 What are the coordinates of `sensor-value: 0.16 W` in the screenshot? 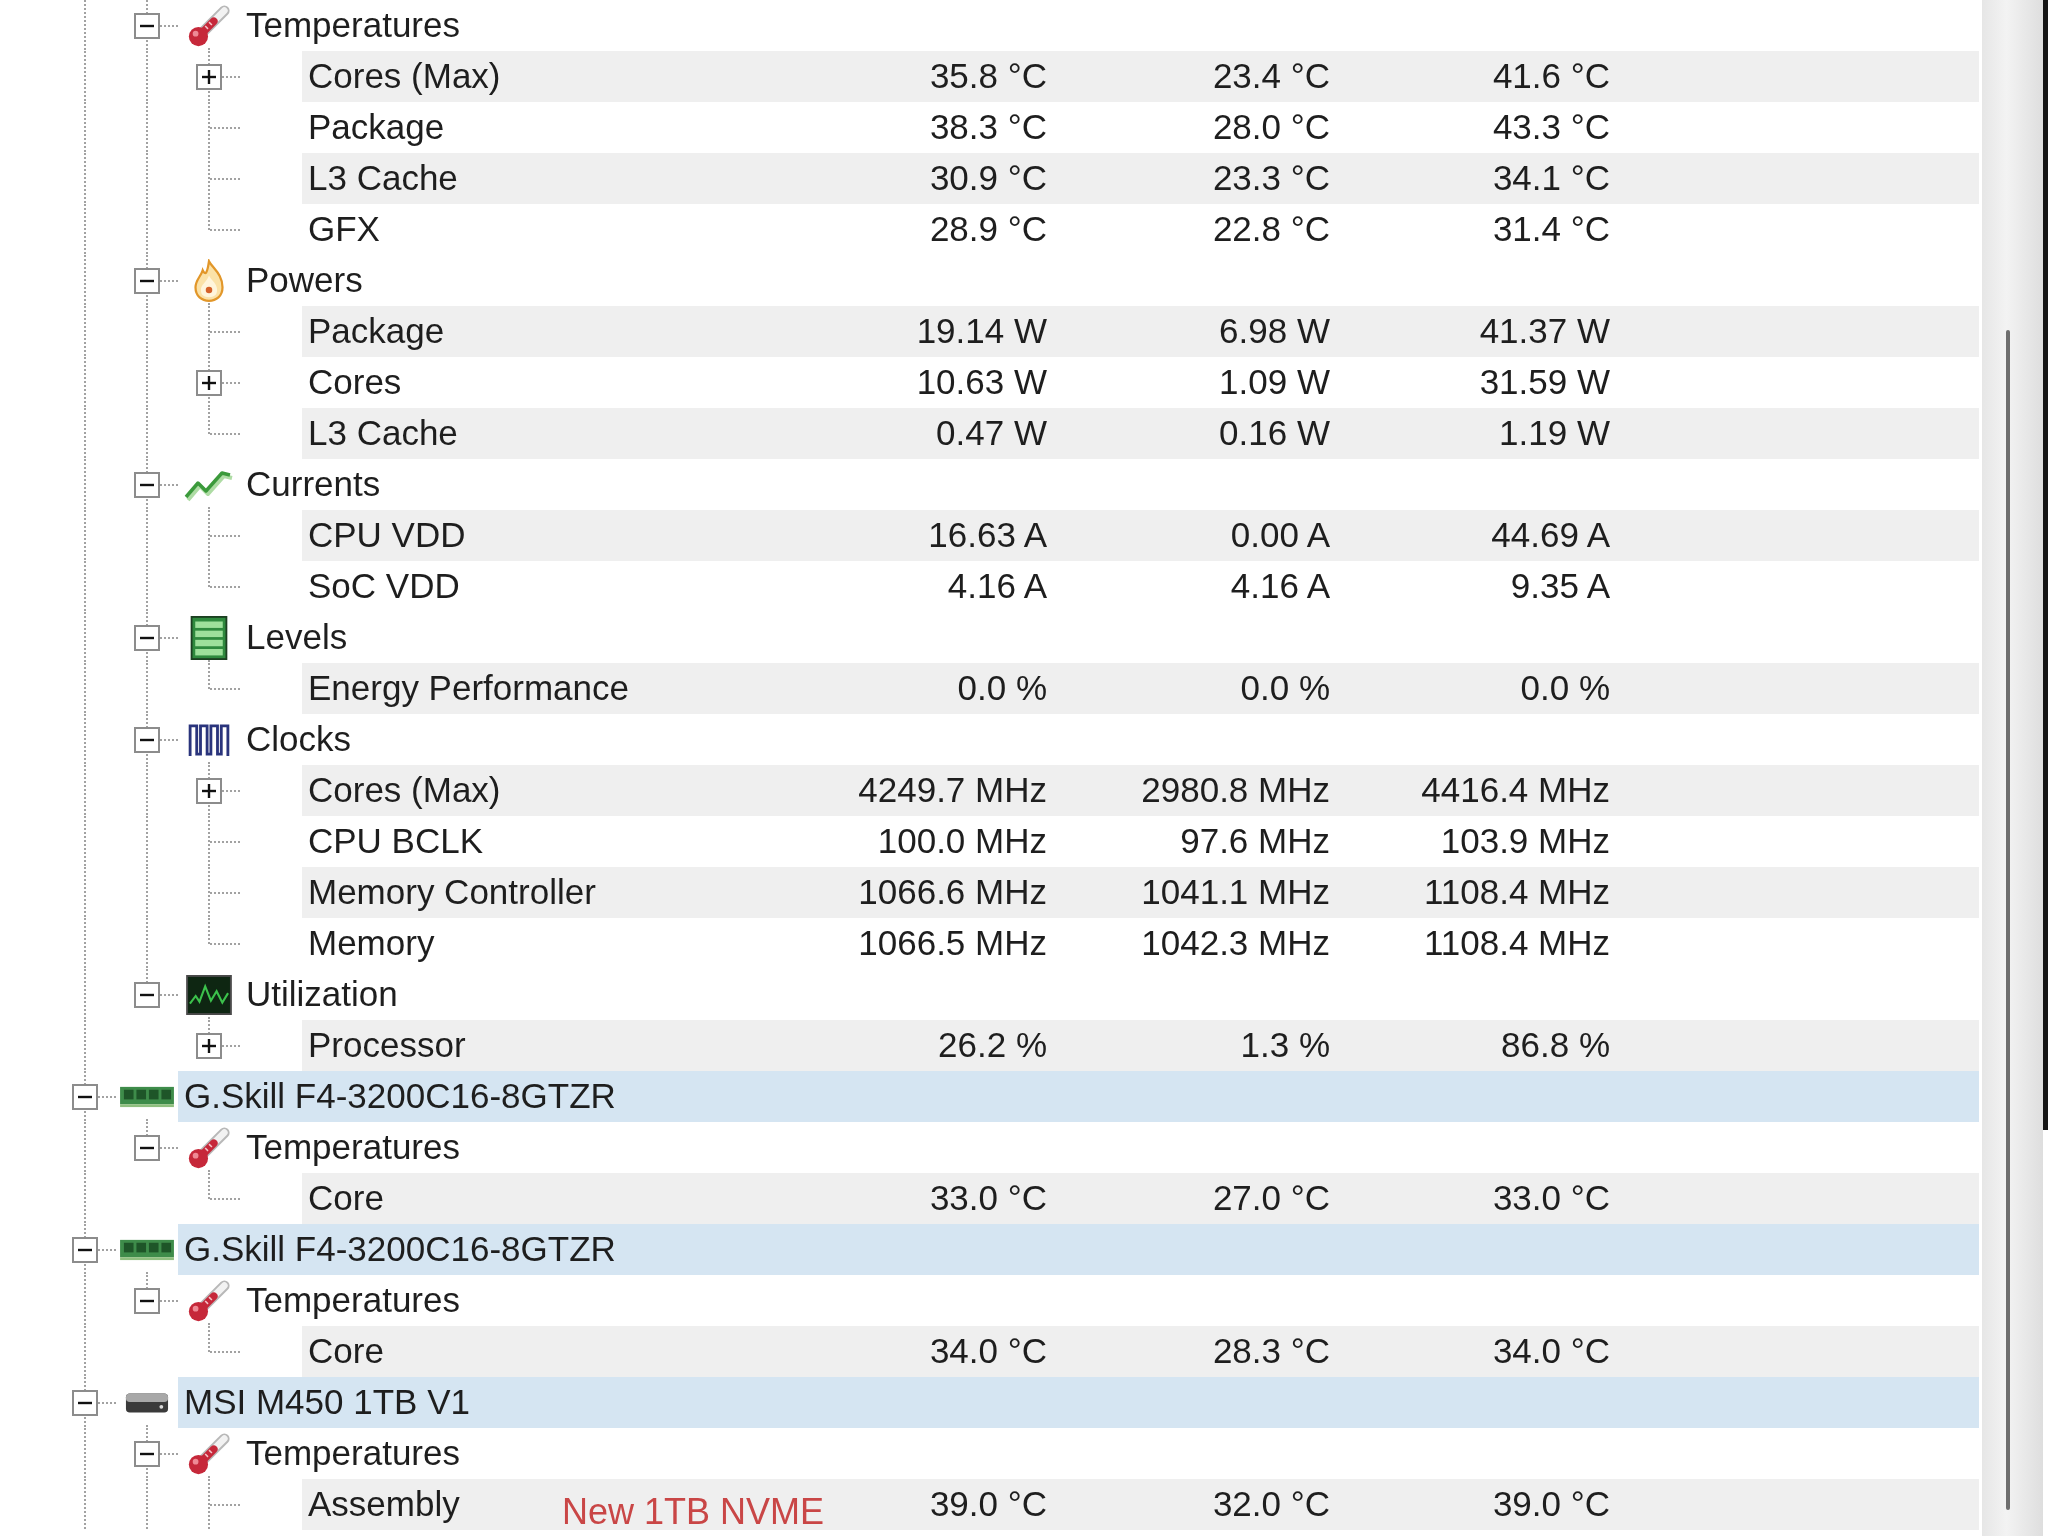 It's located at (1274, 433).